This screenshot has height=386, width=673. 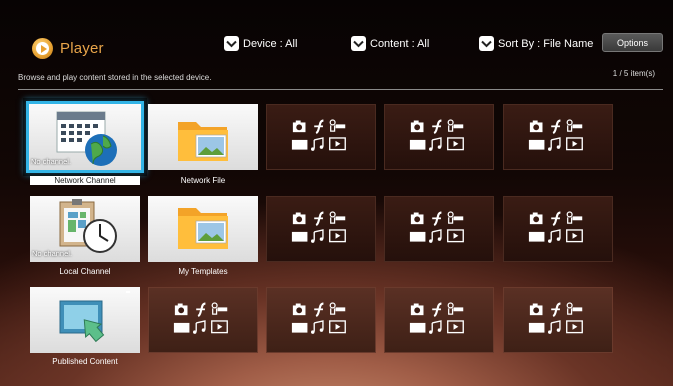 What do you see at coordinates (85, 180) in the screenshot?
I see `tile-label-network-channel: Network Channel` at bounding box center [85, 180].